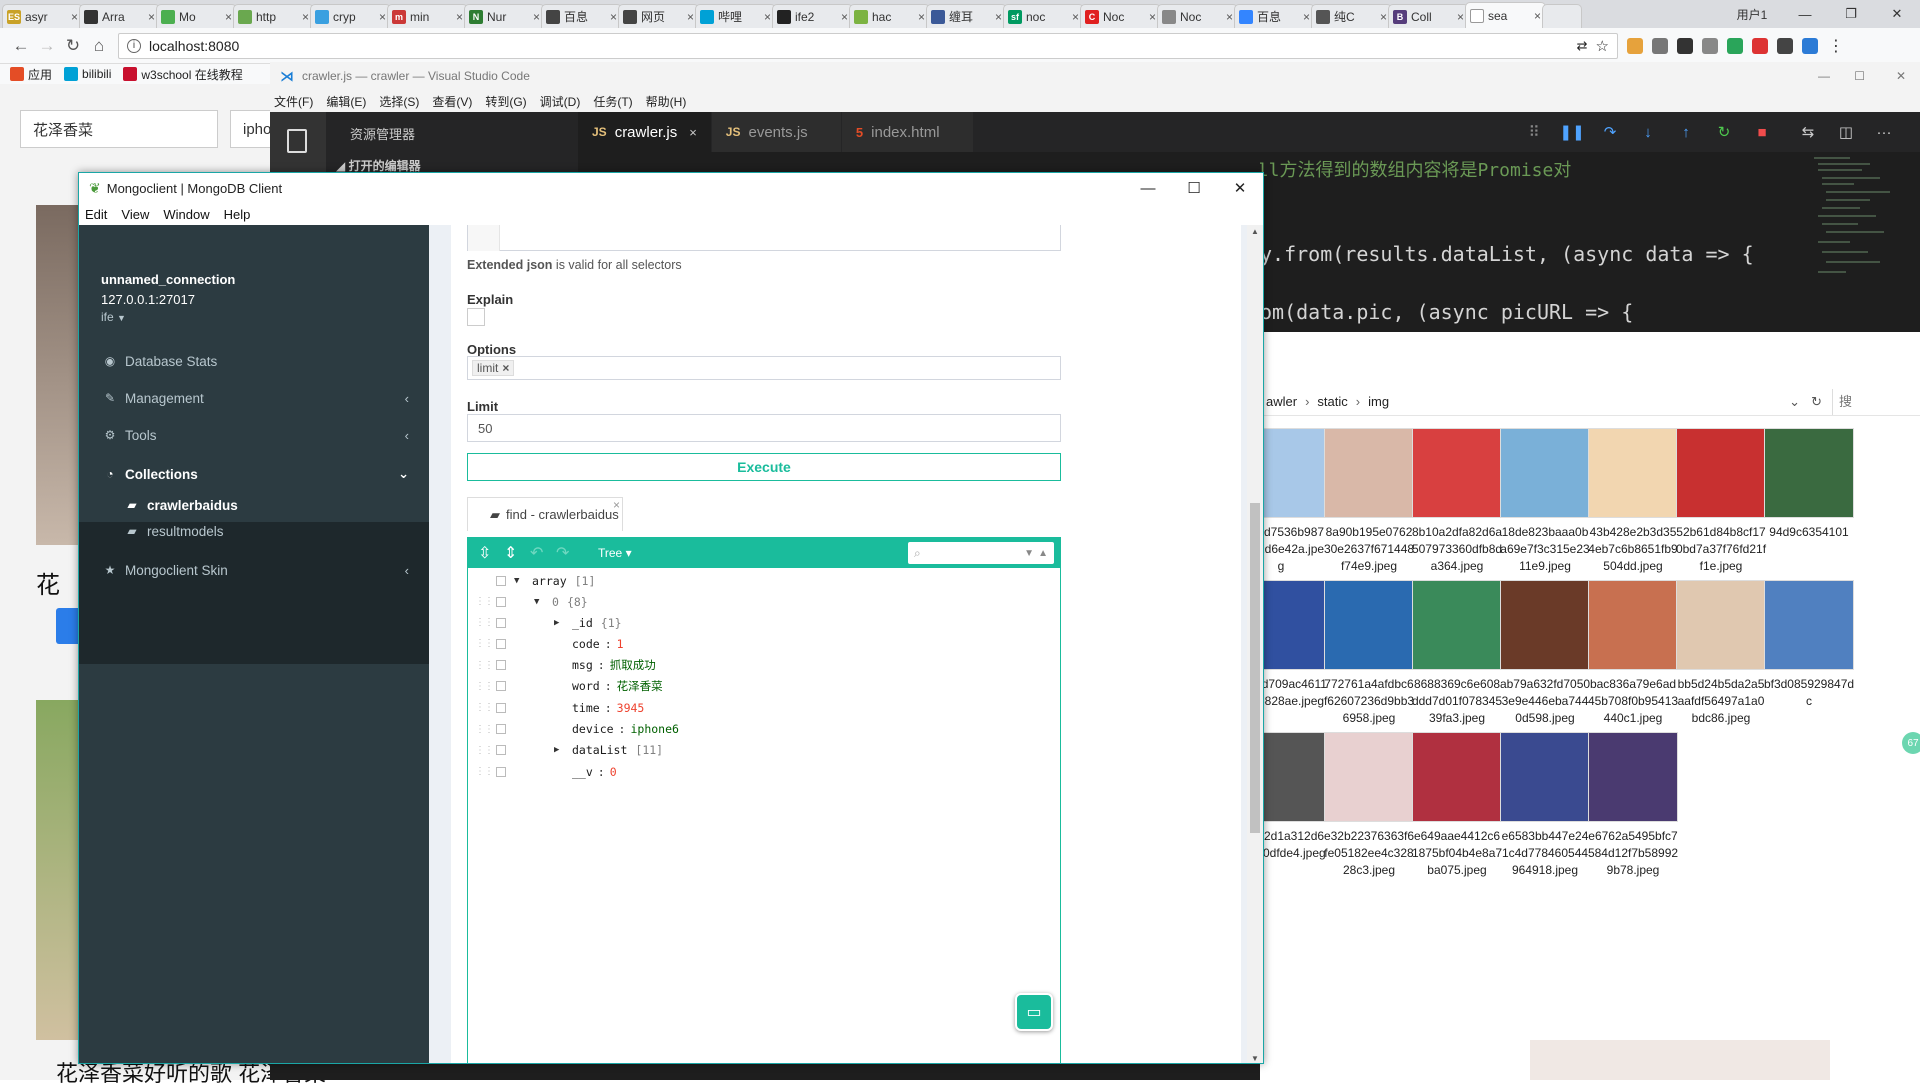  What do you see at coordinates (1351, 16) in the screenshot?
I see `browser-tab: 纯C ×` at bounding box center [1351, 16].